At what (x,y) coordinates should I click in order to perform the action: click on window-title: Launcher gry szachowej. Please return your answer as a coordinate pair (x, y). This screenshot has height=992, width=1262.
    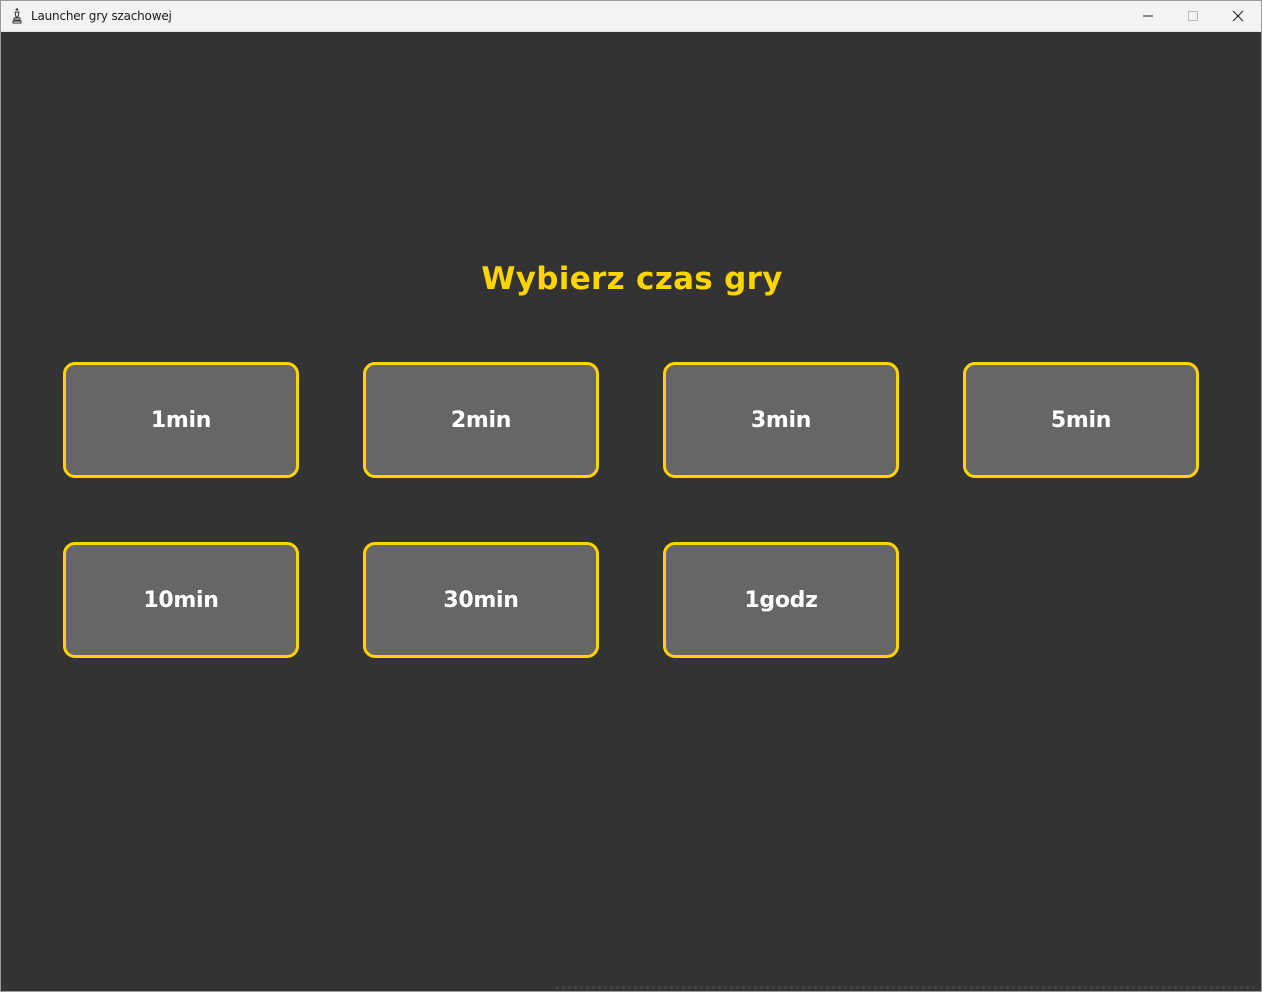
    Looking at the image, I should click on (101, 16).